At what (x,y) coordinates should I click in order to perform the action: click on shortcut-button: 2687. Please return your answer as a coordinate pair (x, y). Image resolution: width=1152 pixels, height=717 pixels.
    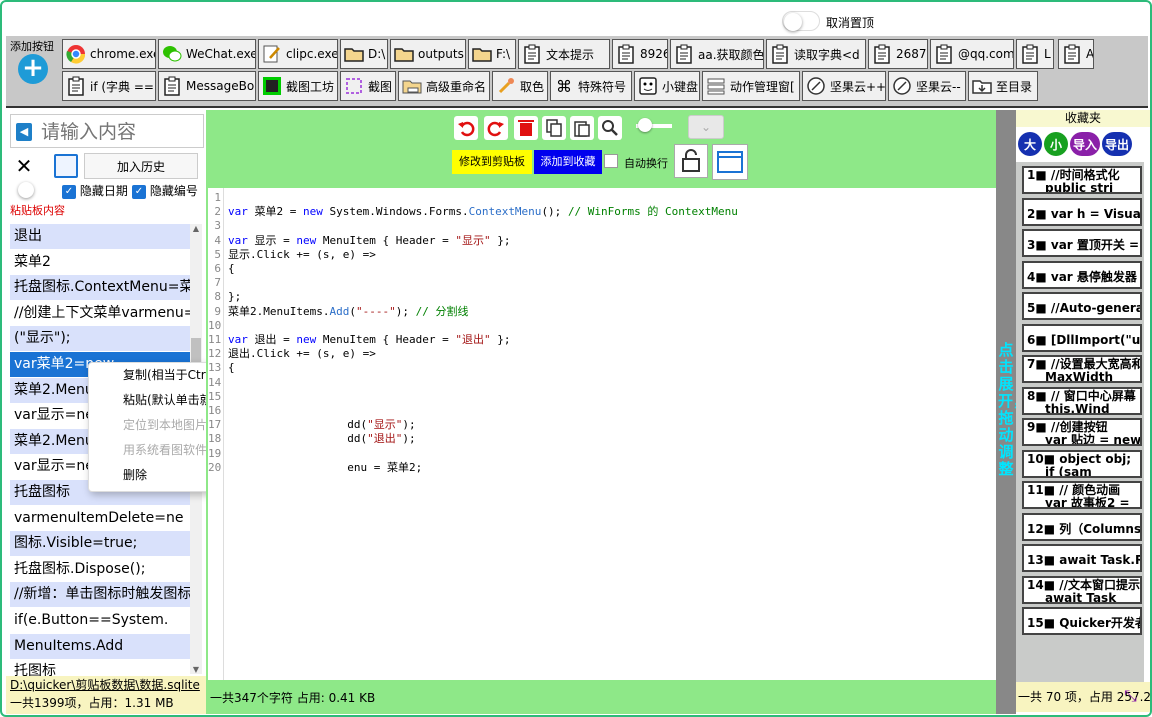
    Looking at the image, I should click on (898, 54).